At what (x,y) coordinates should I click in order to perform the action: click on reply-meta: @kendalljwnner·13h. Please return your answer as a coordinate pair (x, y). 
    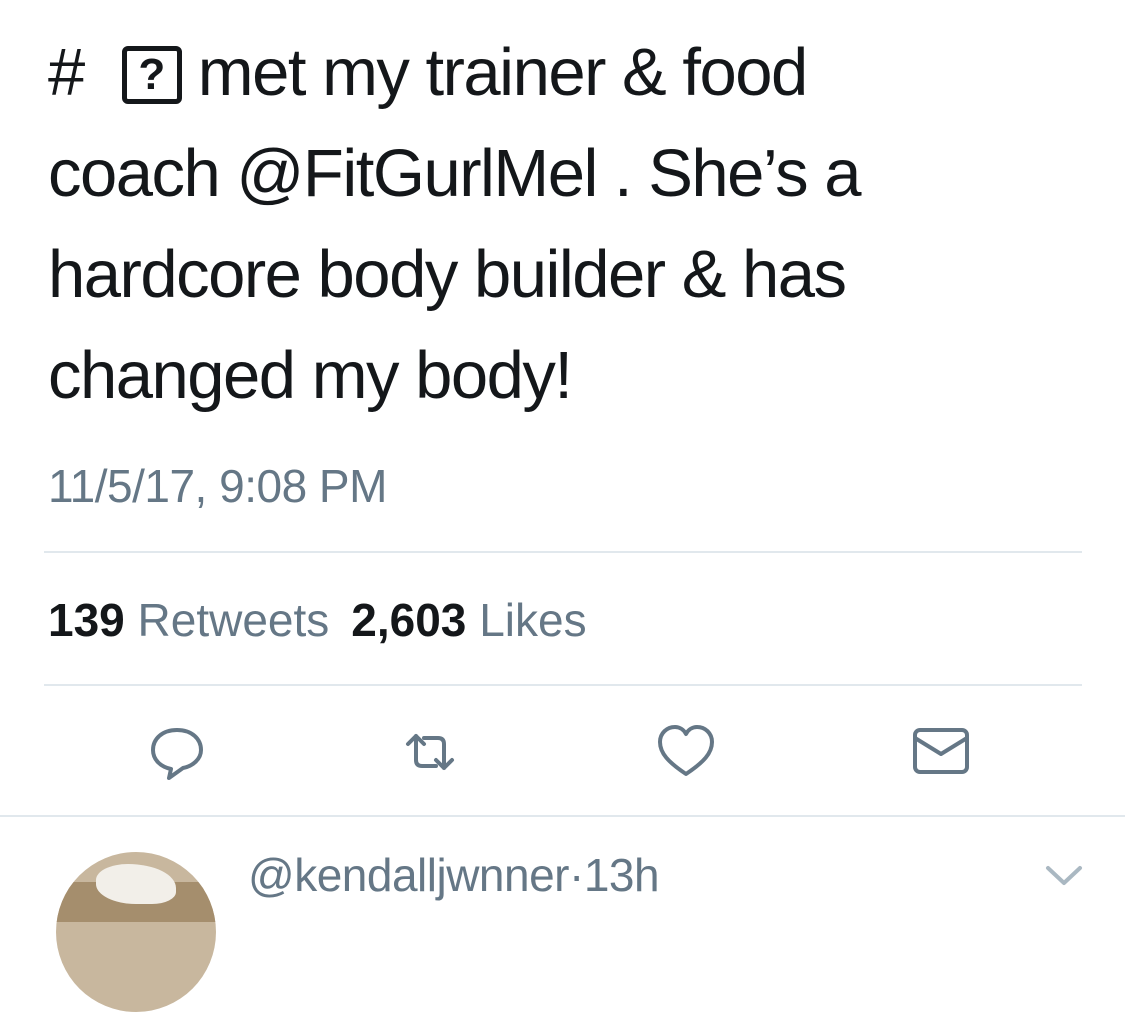
    Looking at the image, I should click on (454, 875).